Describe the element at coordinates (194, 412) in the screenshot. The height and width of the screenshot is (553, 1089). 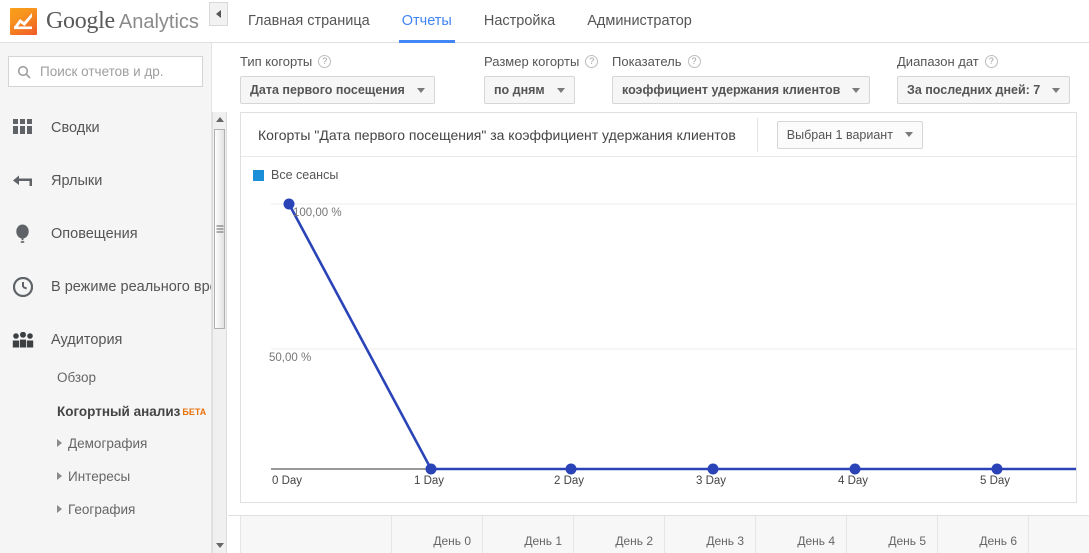
I see `beta-badge: БЕТА` at that location.